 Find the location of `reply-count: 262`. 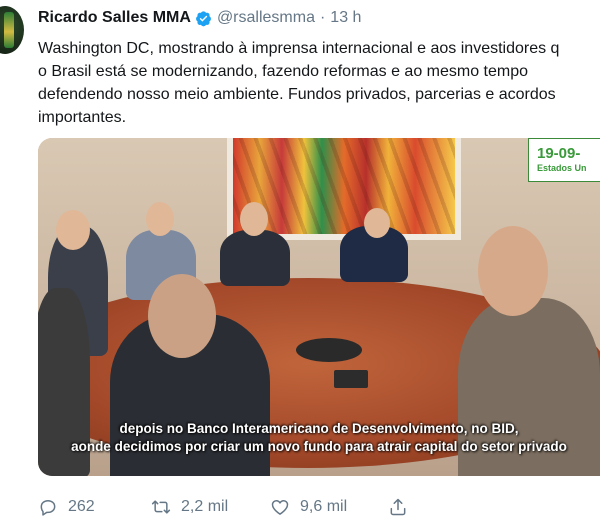

reply-count: 262 is located at coordinates (81, 506).